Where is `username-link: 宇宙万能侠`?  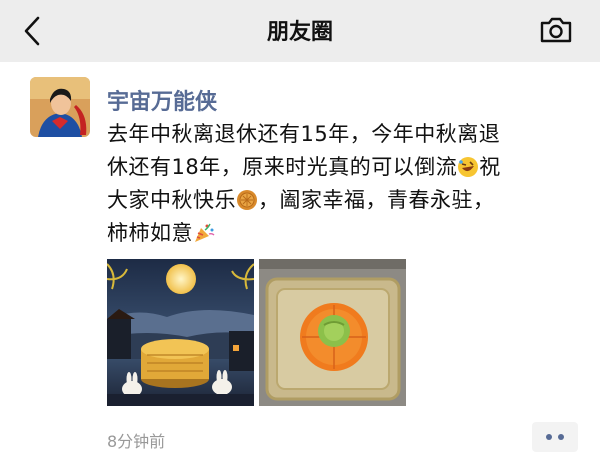
username-link: 宇宙万能侠 is located at coordinates (162, 100).